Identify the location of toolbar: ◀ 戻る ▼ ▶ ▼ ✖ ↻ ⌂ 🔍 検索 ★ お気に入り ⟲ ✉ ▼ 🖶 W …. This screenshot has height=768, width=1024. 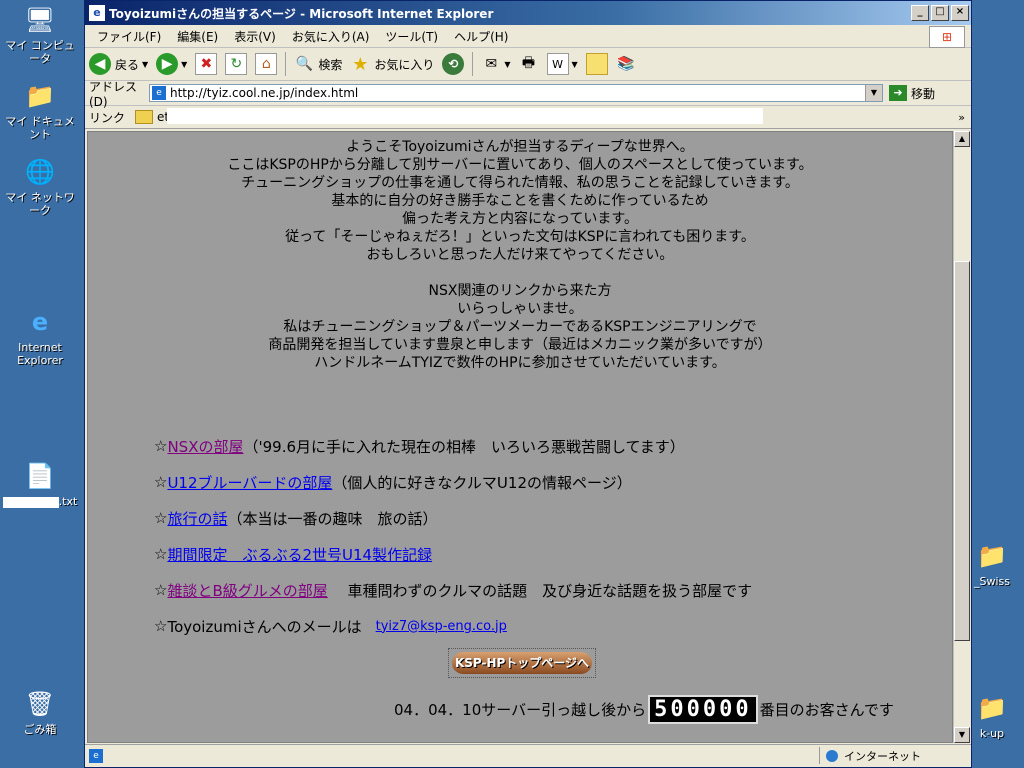
(528, 64).